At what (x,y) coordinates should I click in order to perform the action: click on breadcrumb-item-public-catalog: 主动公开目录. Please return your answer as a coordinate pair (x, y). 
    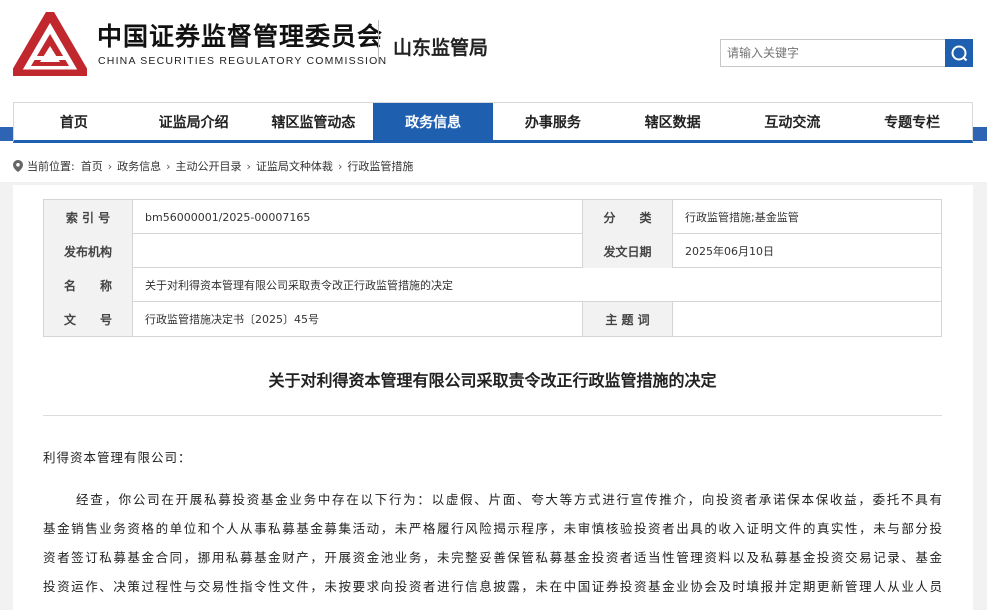
    Looking at the image, I should click on (209, 166).